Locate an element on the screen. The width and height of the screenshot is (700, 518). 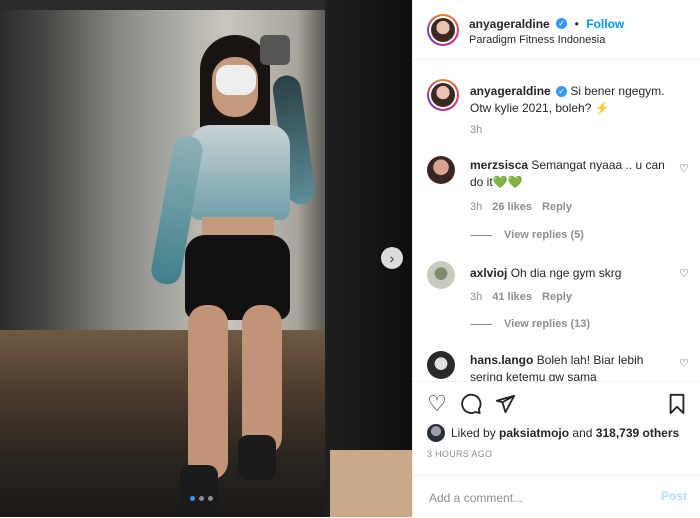
view-replies-button: View replies (5) is located at coordinates (527, 235).